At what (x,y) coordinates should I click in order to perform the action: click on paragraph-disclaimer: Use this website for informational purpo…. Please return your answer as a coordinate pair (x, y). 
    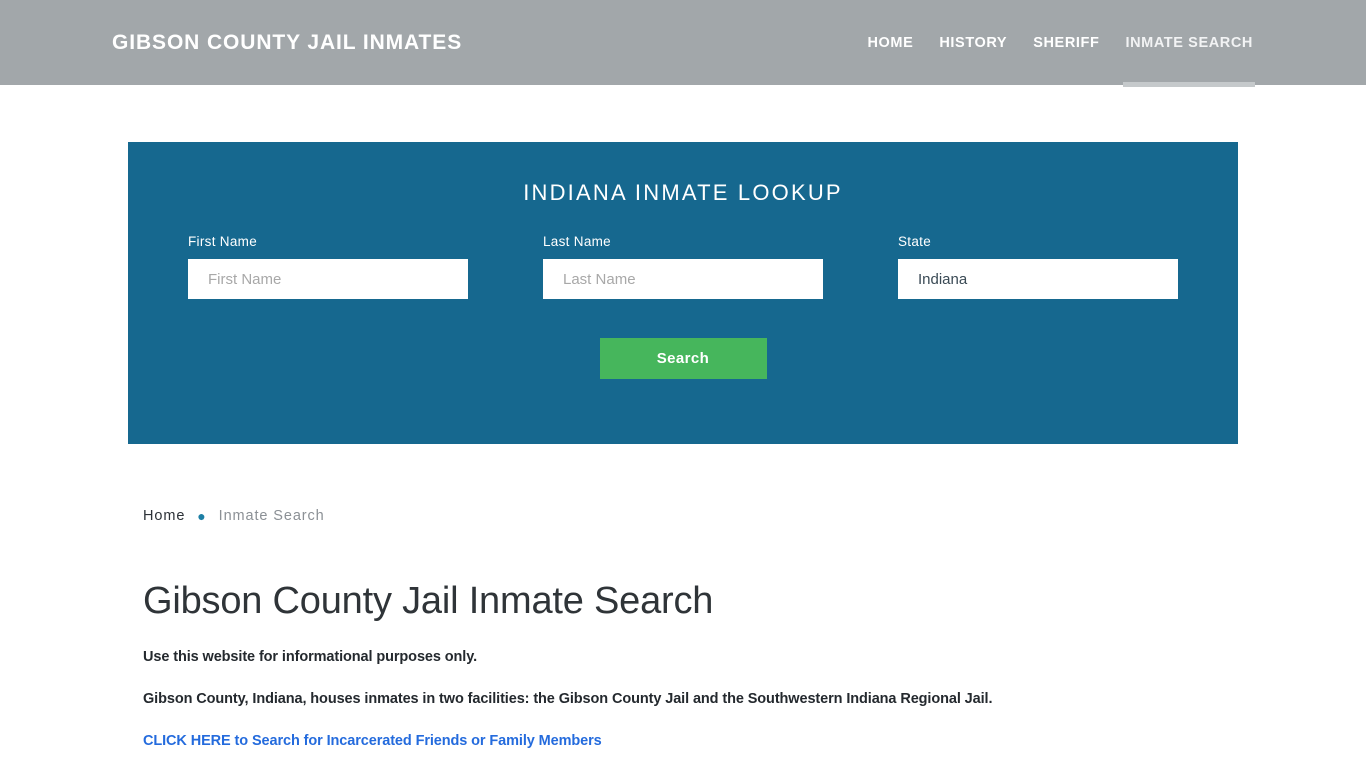
    Looking at the image, I should click on (310, 657).